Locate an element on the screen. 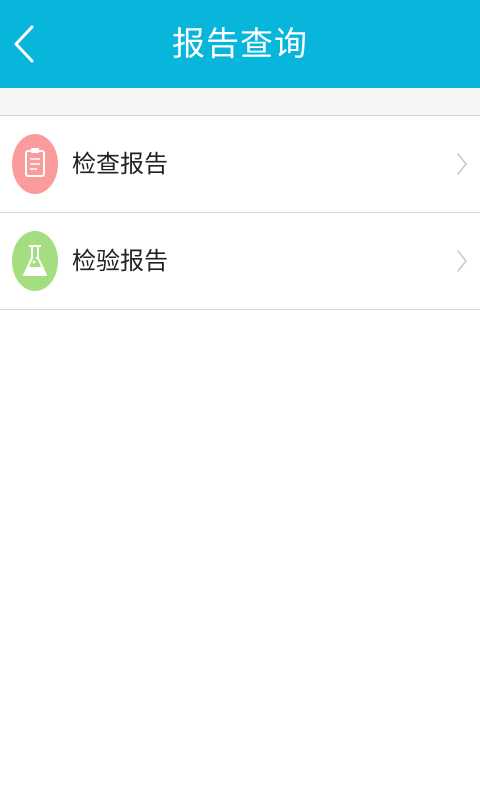  list-item-label: 检查报告 is located at coordinates (120, 164).